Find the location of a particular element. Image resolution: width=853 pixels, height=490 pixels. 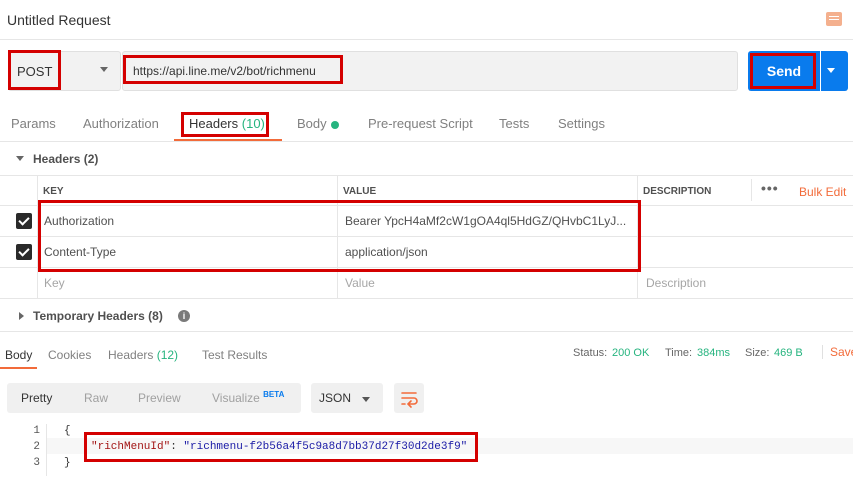

header-key-cell: Authorization is located at coordinates (79, 221).